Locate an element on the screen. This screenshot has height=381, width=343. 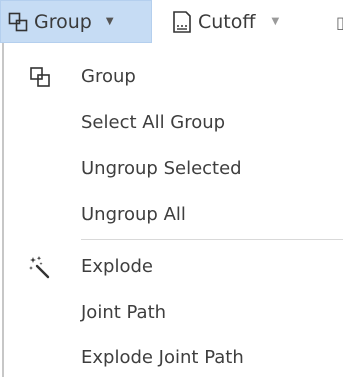
menu-item-explode-joint-path: Explode Joint Path is located at coordinates (171, 358).